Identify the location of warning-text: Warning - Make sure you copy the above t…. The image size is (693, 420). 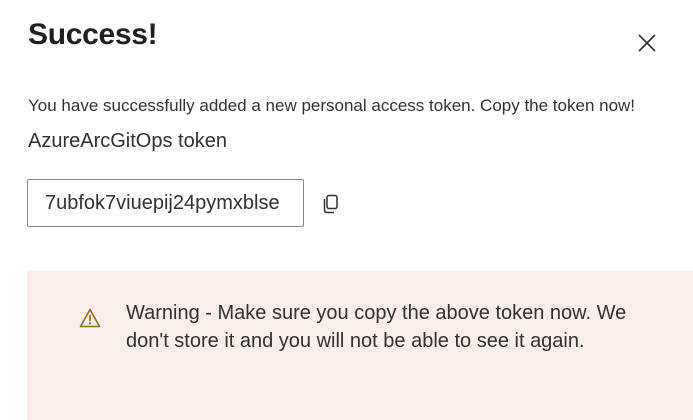
(376, 327).